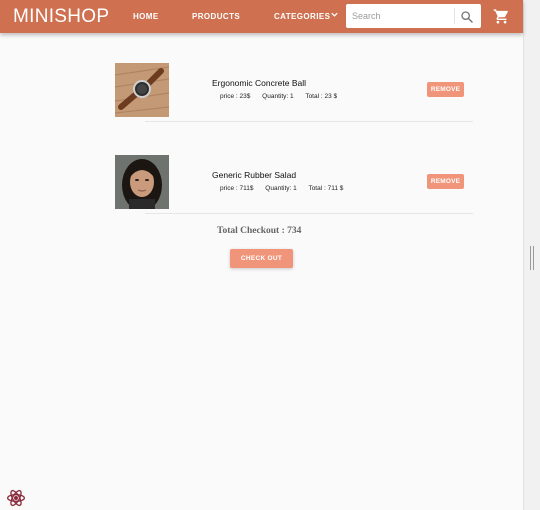 The width and height of the screenshot is (540, 510). I want to click on shopping-cart-icon, so click(501, 16).